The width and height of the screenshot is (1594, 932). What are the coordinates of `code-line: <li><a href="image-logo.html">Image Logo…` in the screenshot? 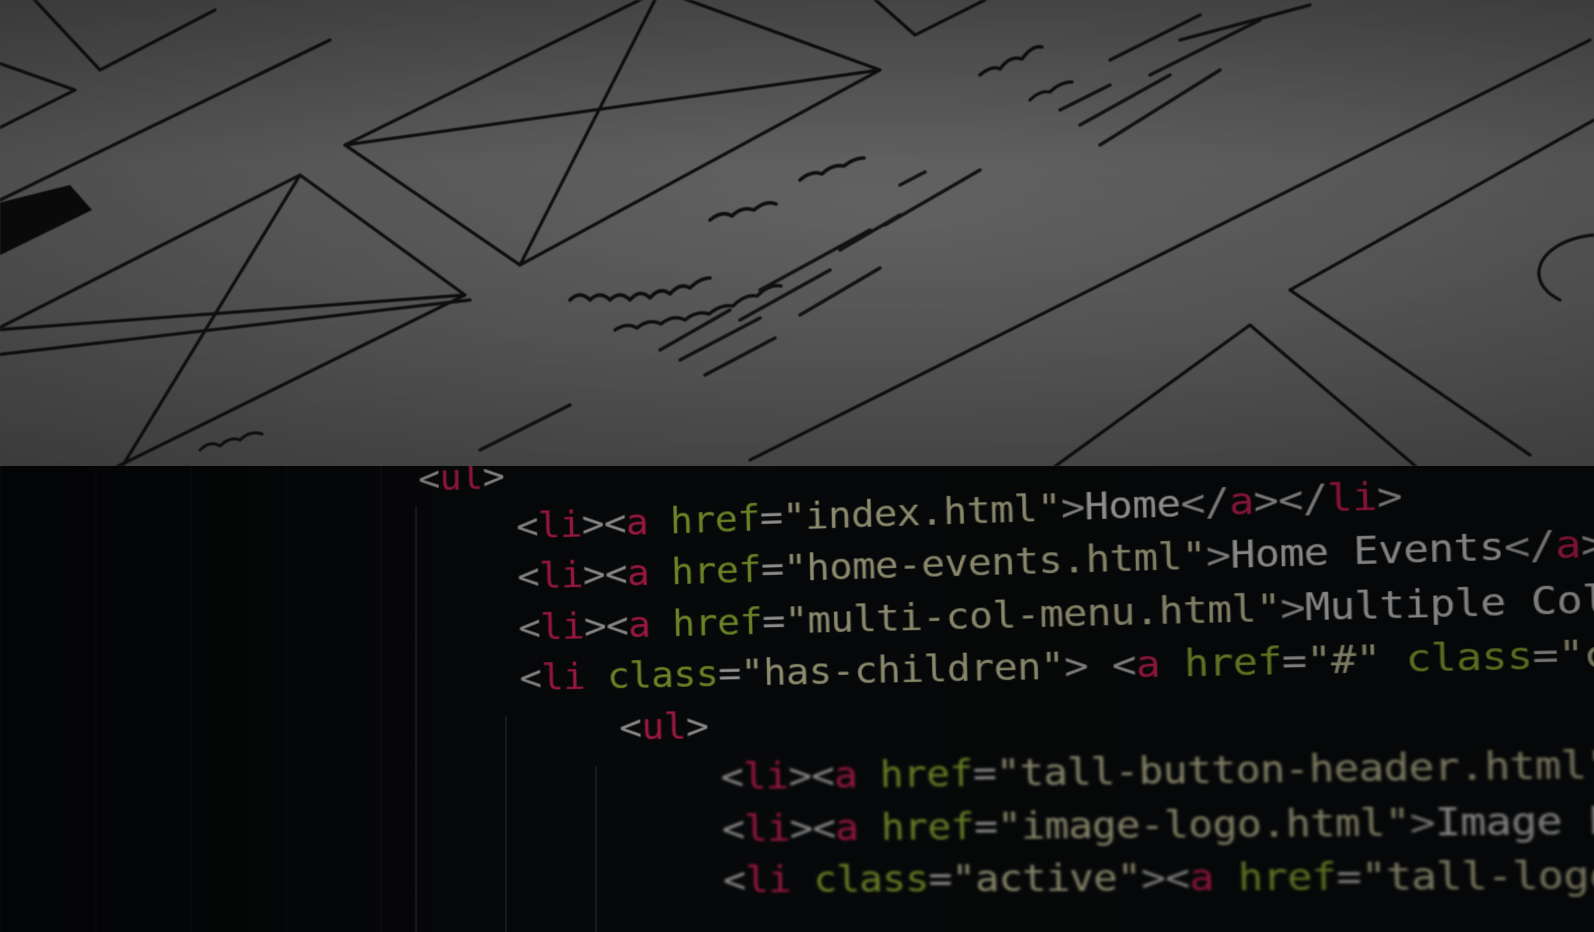 It's located at (1157, 822).